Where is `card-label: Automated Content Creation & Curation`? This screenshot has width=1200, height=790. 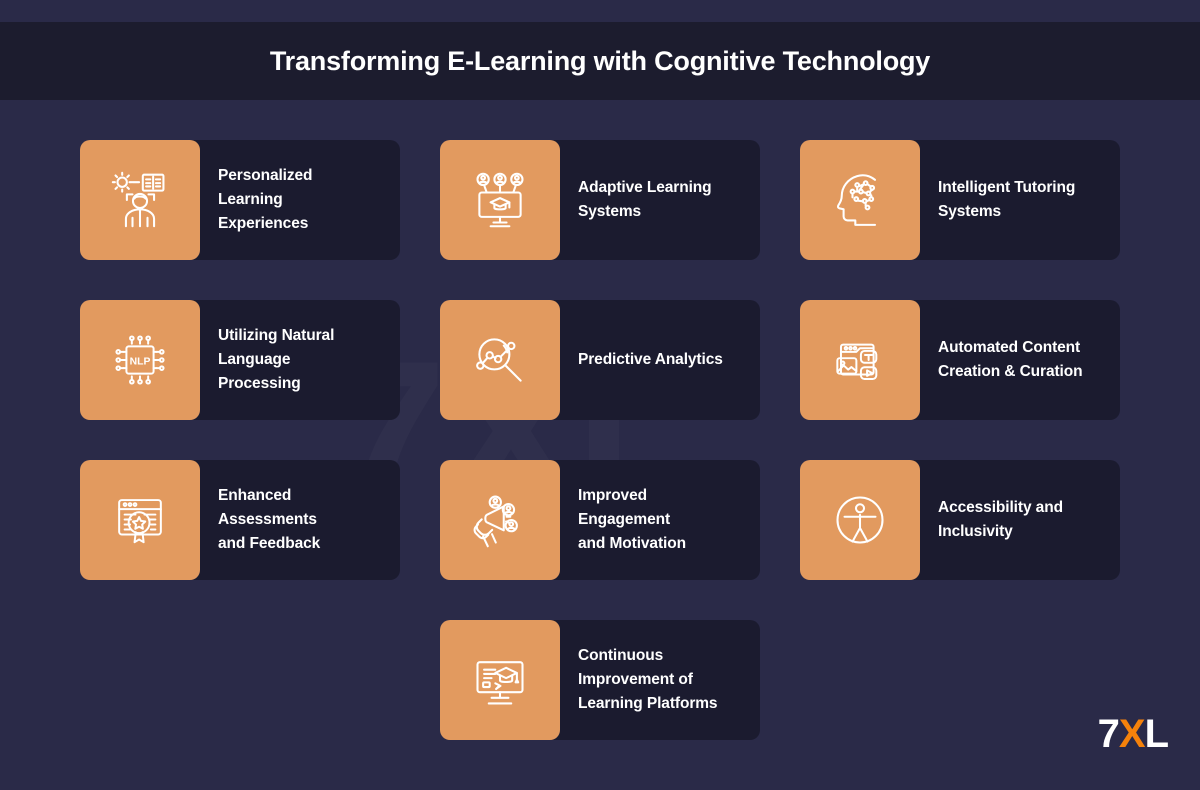
card-label: Automated Content Creation & Curation is located at coordinates (1010, 359).